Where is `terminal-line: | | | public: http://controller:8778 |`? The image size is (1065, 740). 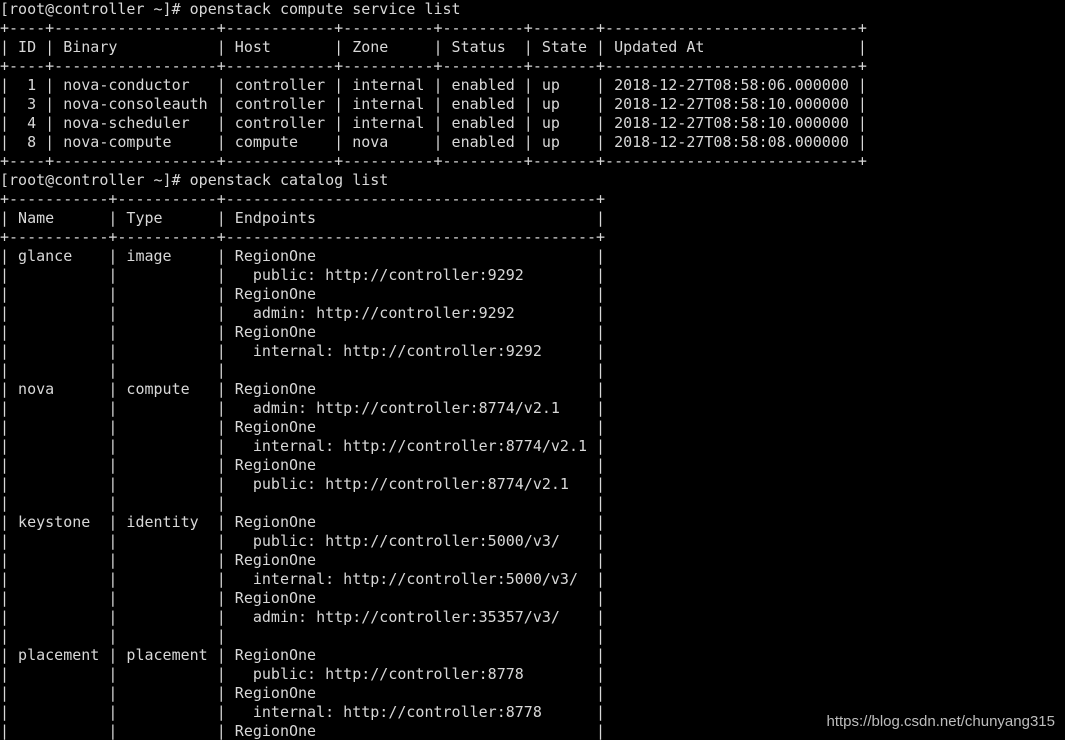 terminal-line: | | | public: http://controller:8778 | is located at coordinates (303, 674).